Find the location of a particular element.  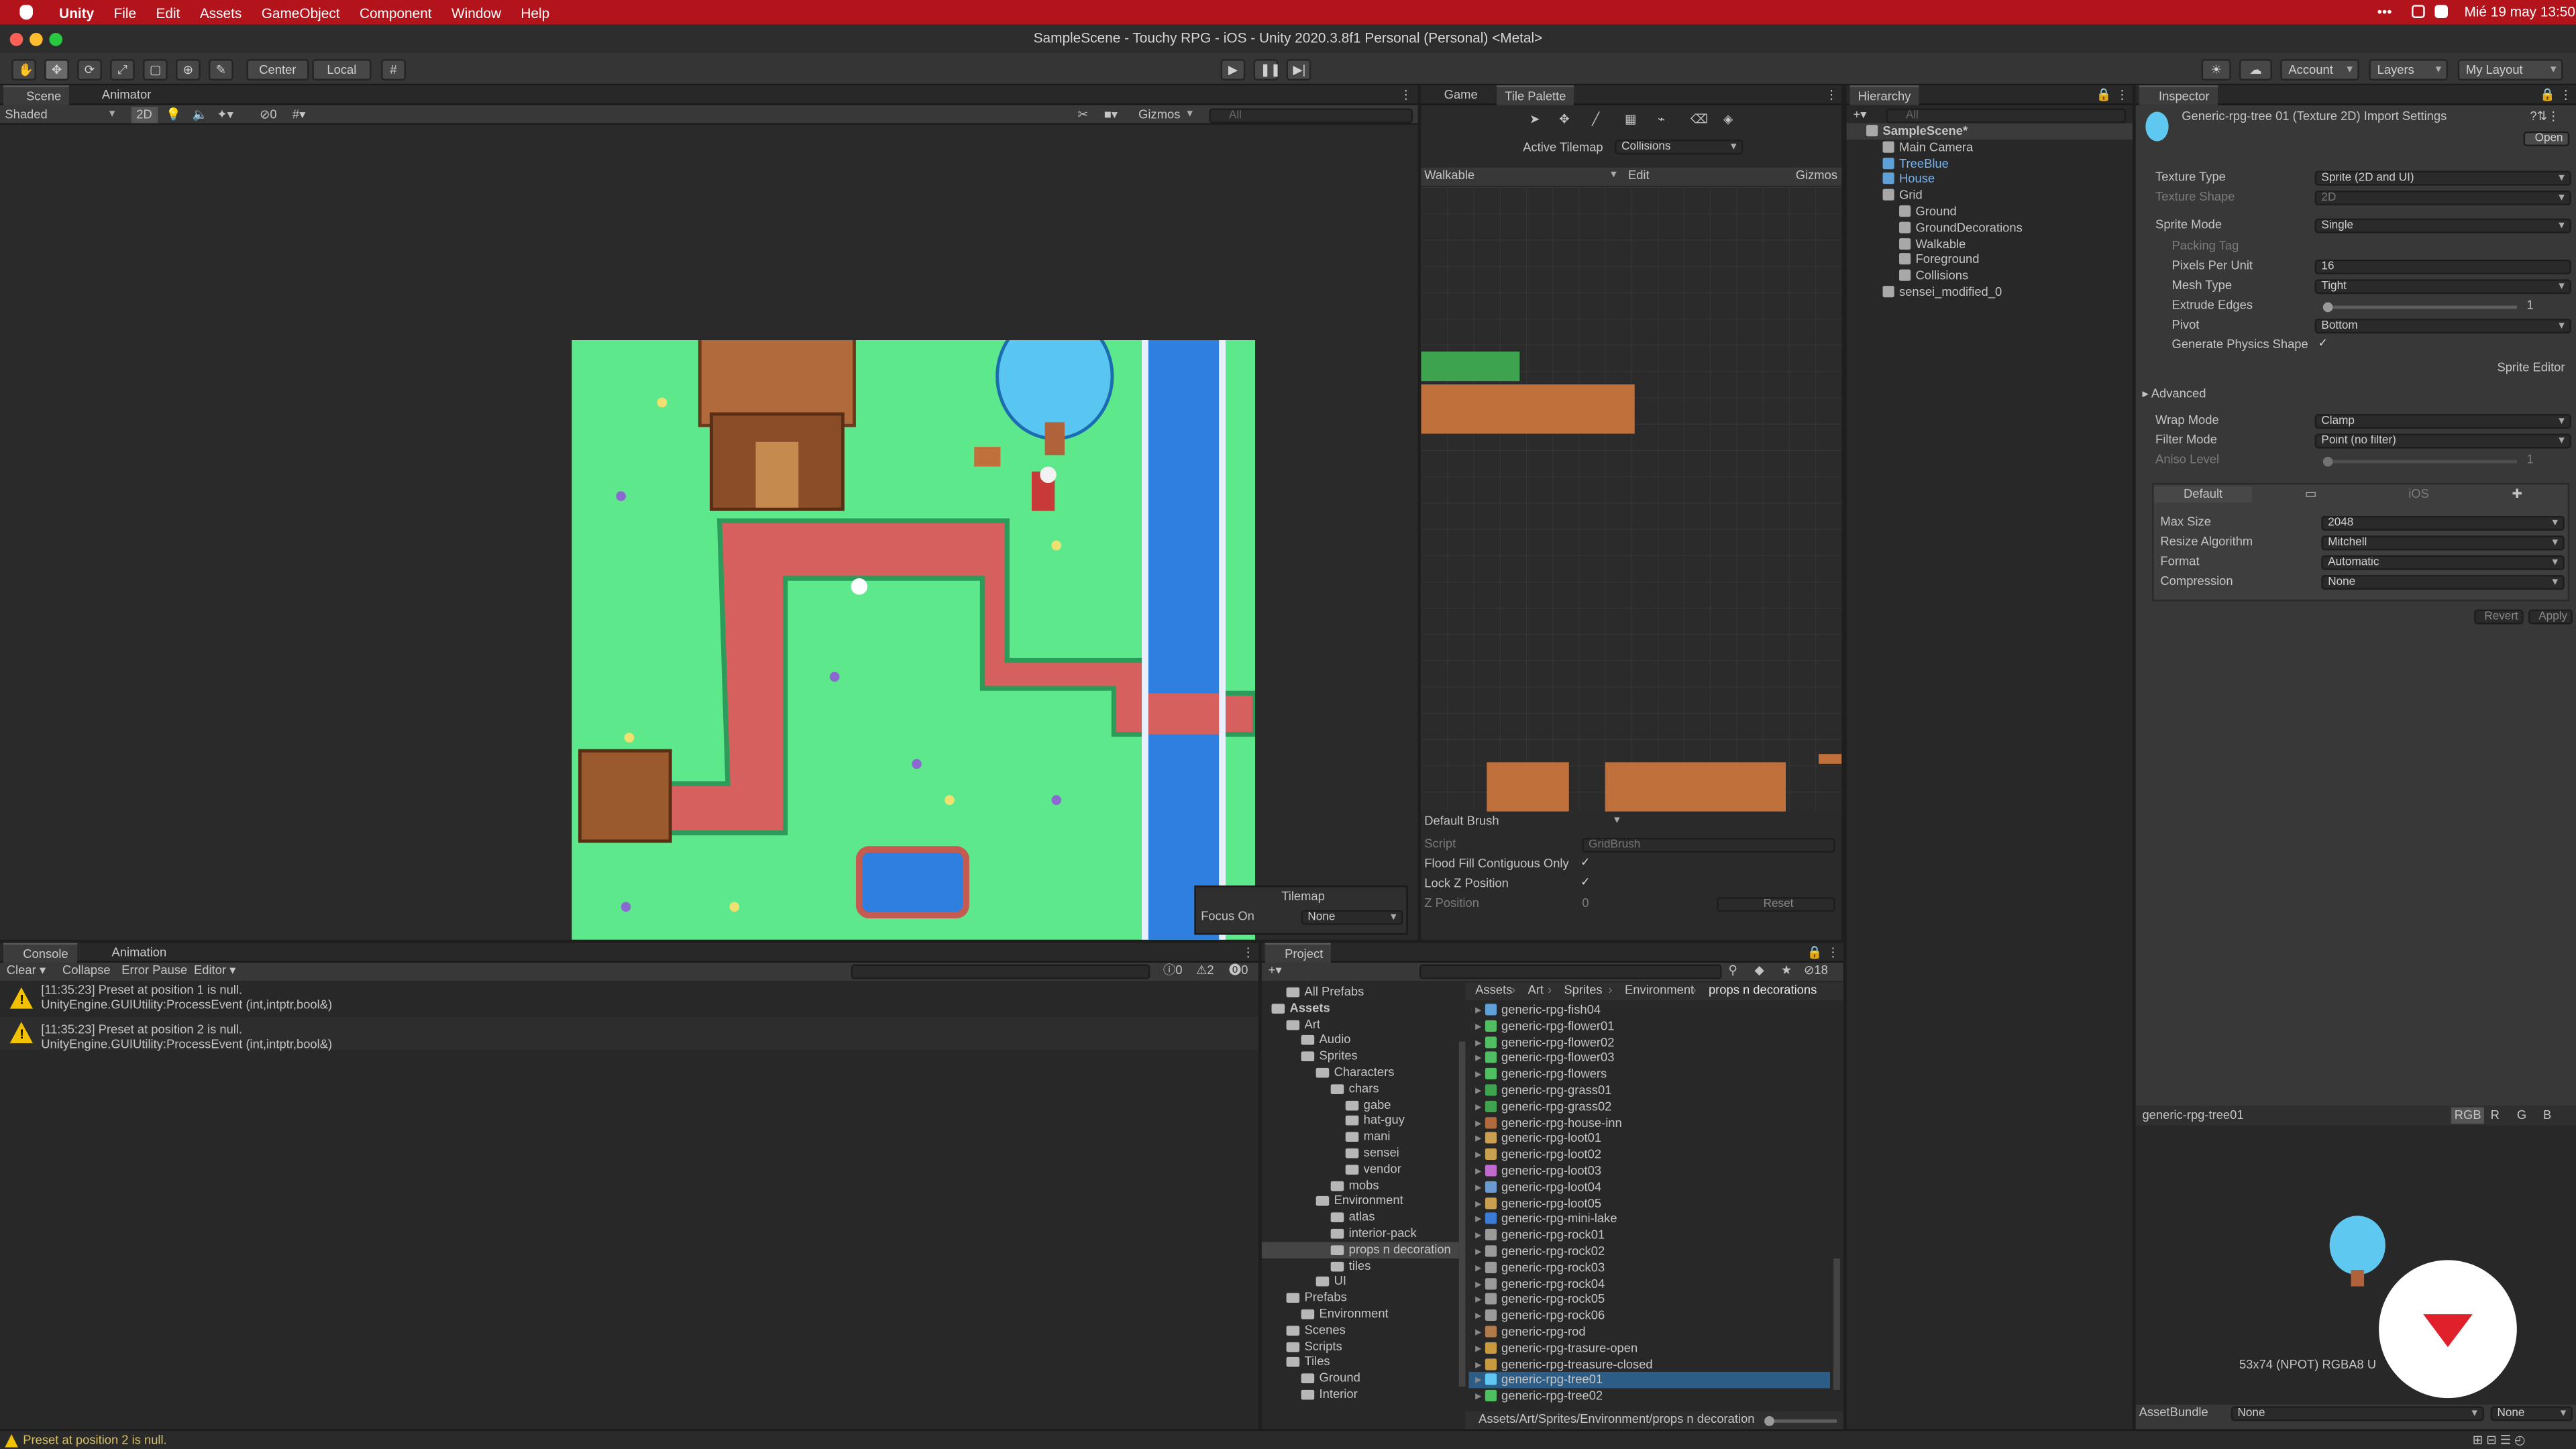

move-tool-icon: ✥ is located at coordinates (1564, 120).